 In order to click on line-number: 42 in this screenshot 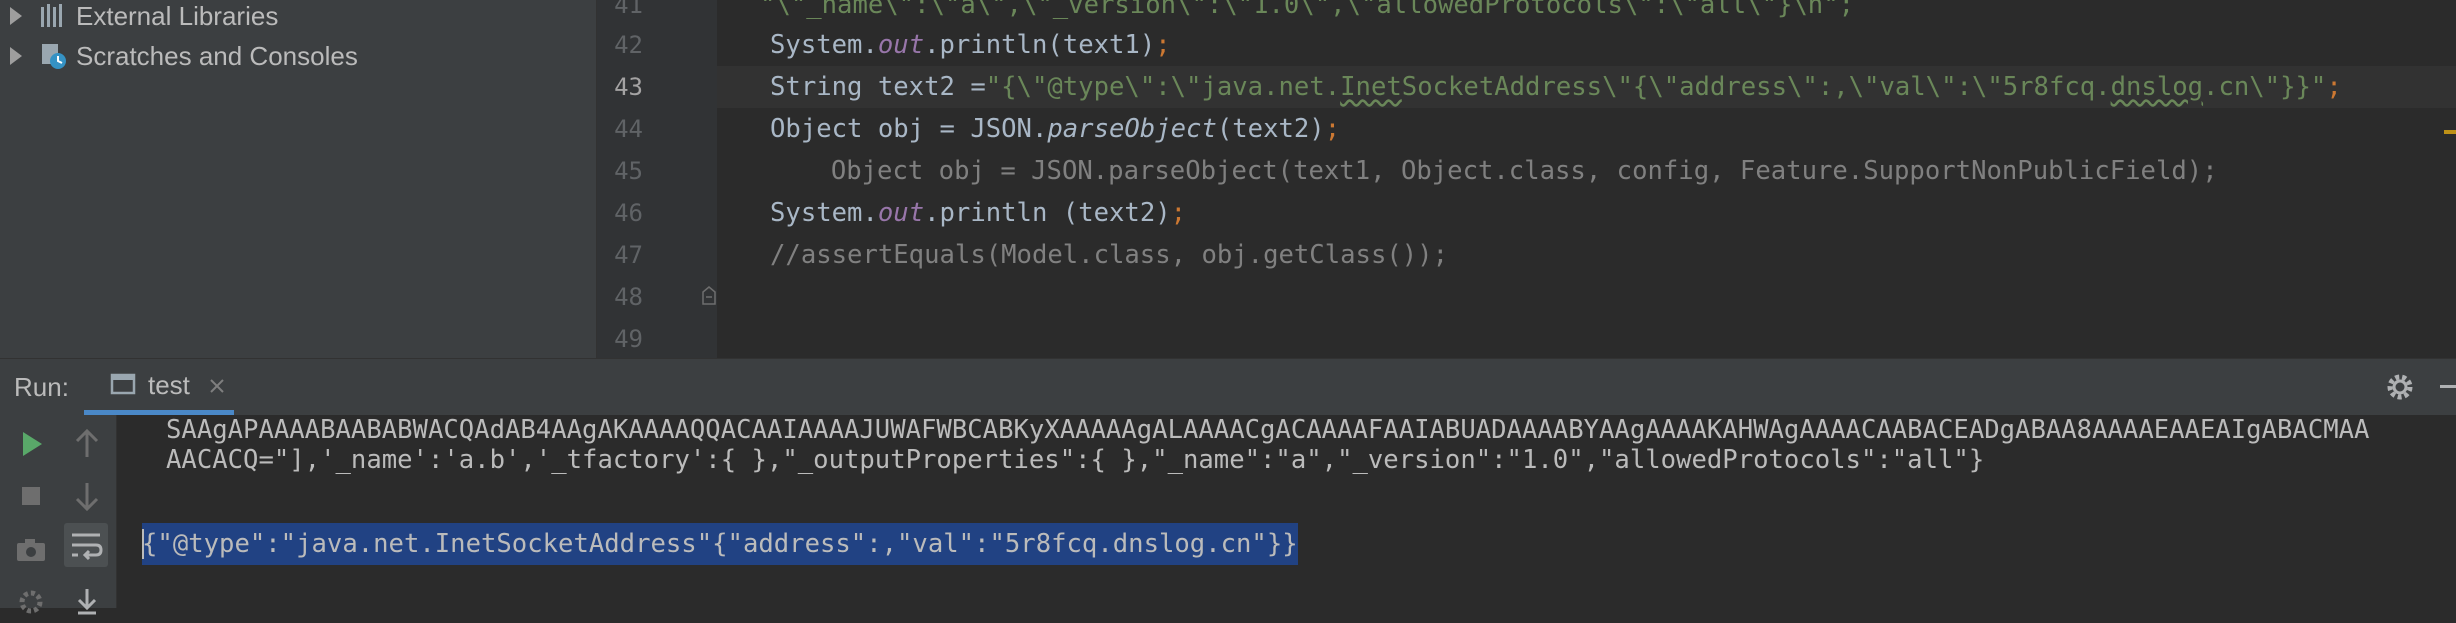, I will do `click(628, 45)`.